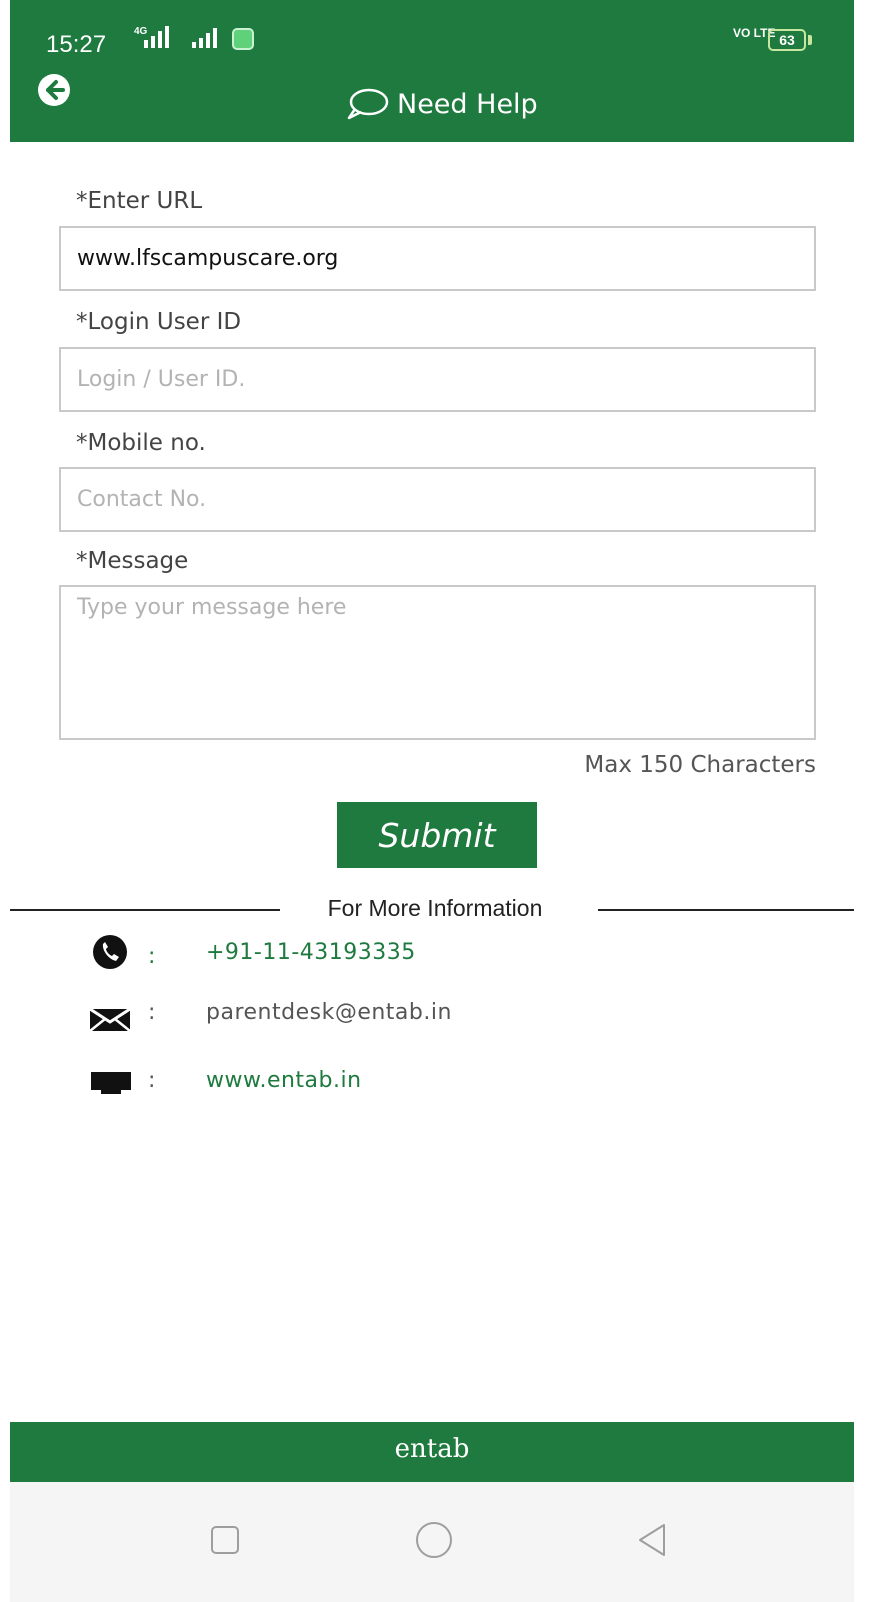 Image resolution: width=874 pixels, height=1602 pixels. Describe the element at coordinates (76, 44) in the screenshot. I see `status-time: 15:27` at that location.